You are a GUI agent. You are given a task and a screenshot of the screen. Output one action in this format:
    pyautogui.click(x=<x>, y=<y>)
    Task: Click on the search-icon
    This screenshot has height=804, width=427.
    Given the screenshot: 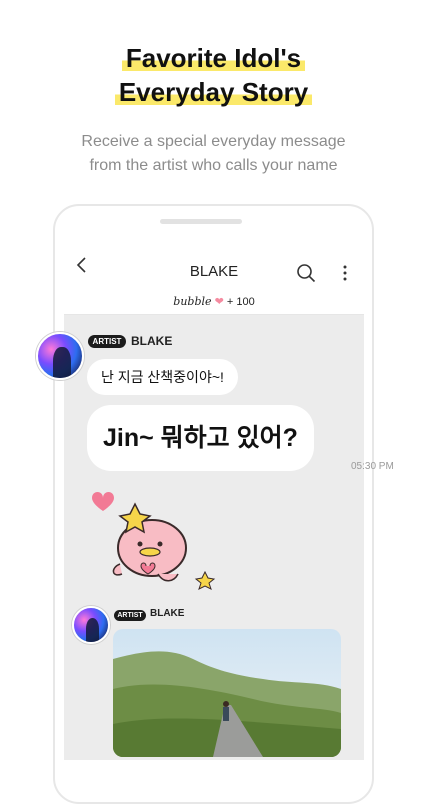 What is the action you would take?
    pyautogui.click(x=306, y=273)
    